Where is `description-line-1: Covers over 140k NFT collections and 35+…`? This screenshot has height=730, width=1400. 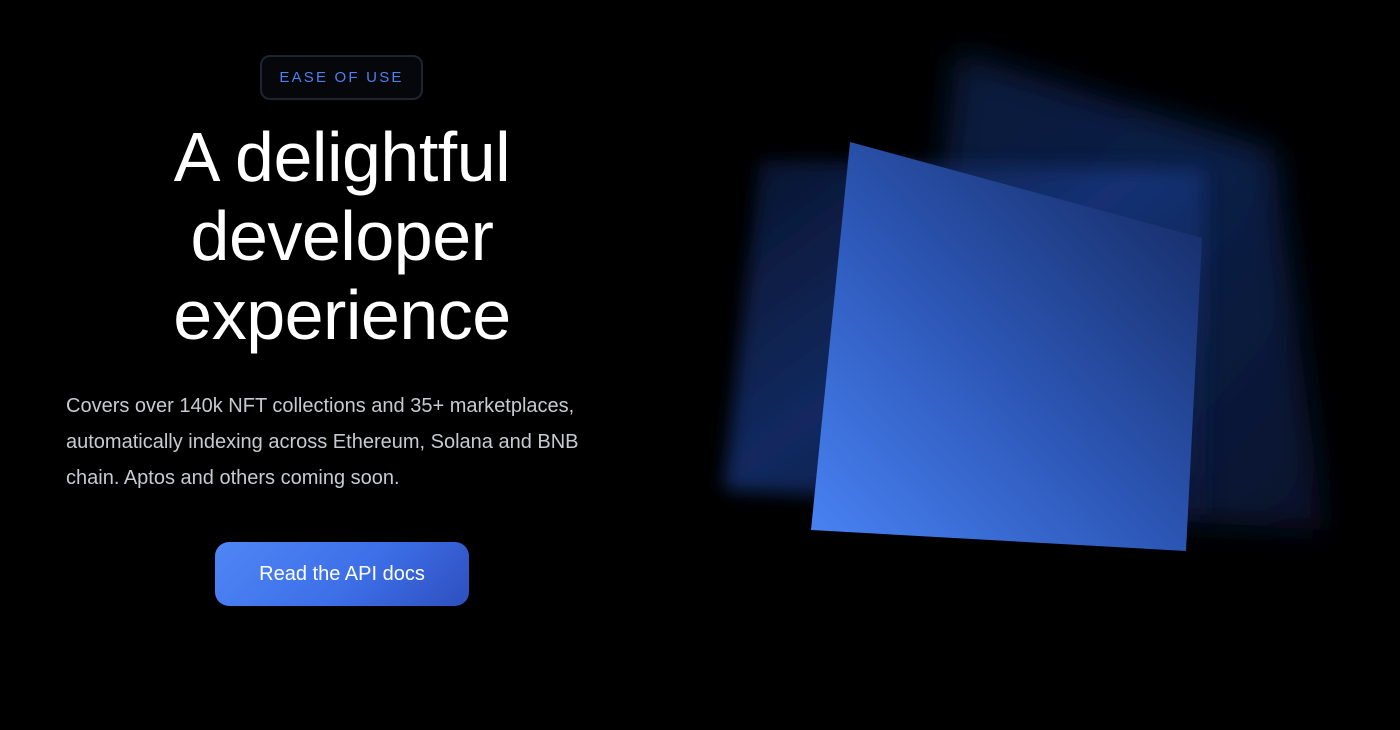
description-line-1: Covers over 140k NFT collections and 35+… is located at coordinates (320, 406).